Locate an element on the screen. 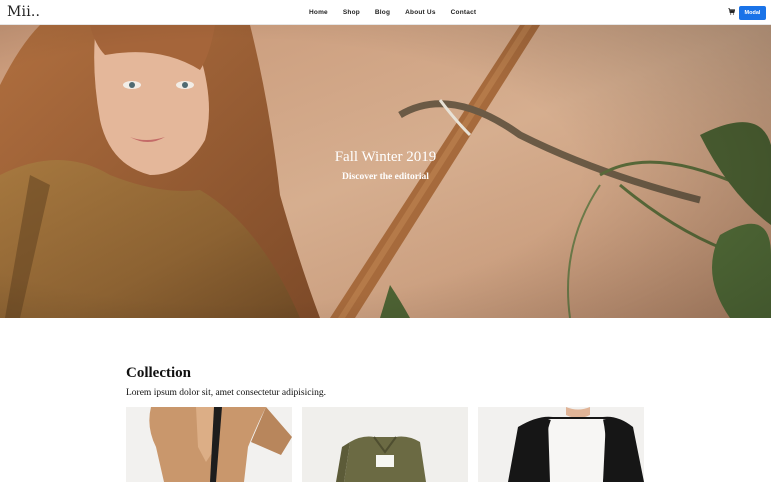 The image size is (771, 482). modal-button: Modal is located at coordinates (752, 13).